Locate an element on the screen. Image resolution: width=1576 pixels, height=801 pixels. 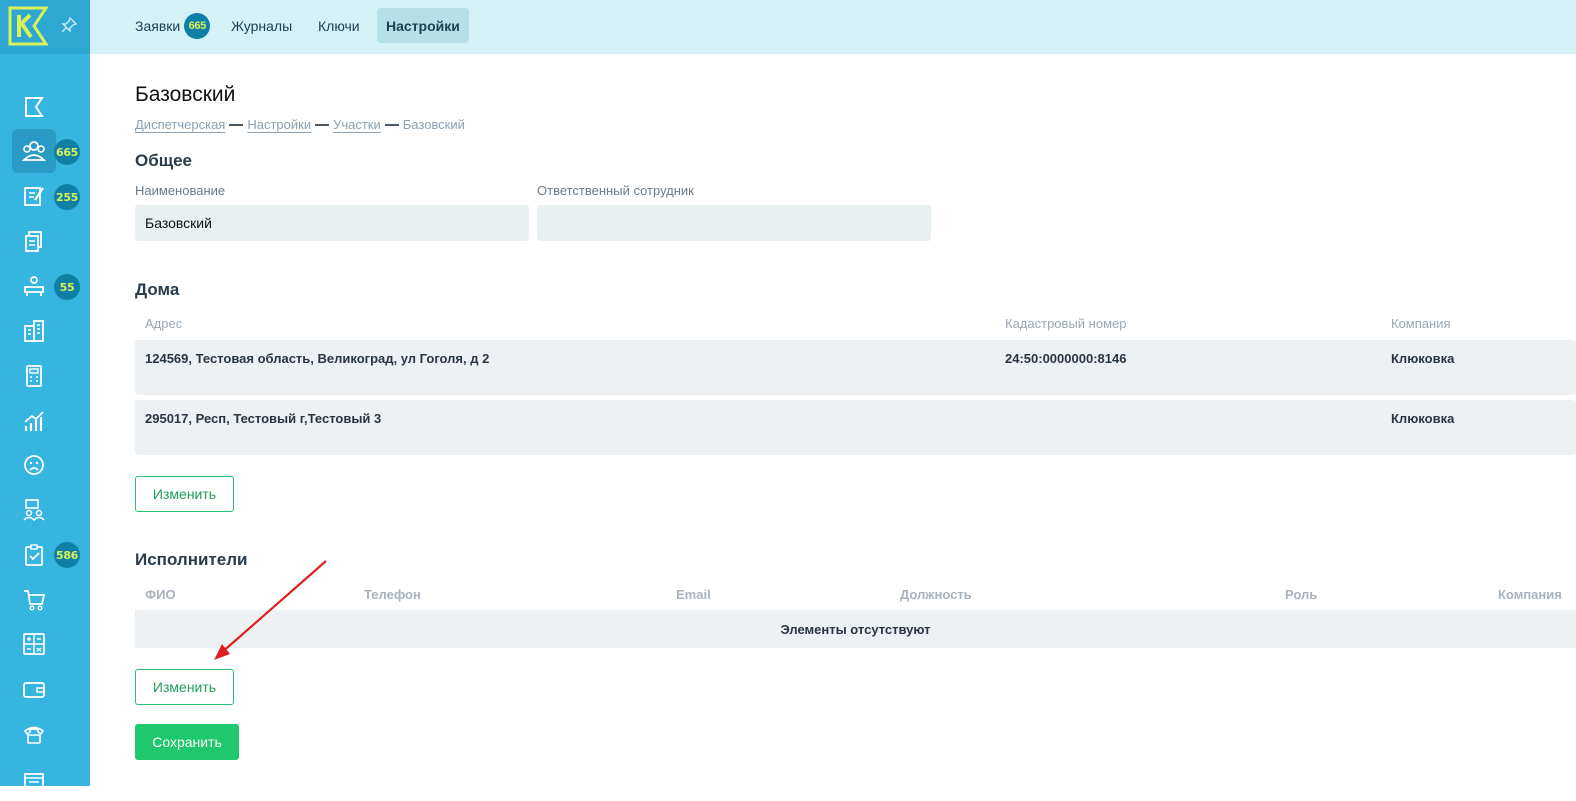
documents-icon is located at coordinates (33, 241).